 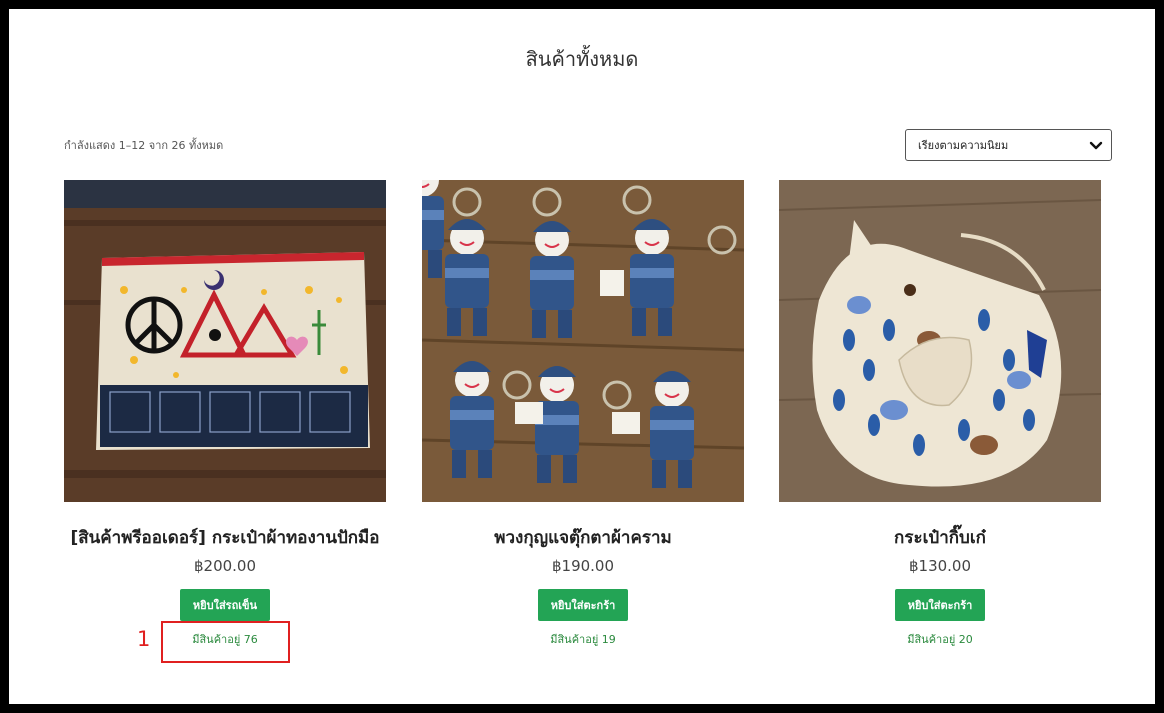 I want to click on sort-select: เรียงตามความนิยม, so click(x=1008, y=145).